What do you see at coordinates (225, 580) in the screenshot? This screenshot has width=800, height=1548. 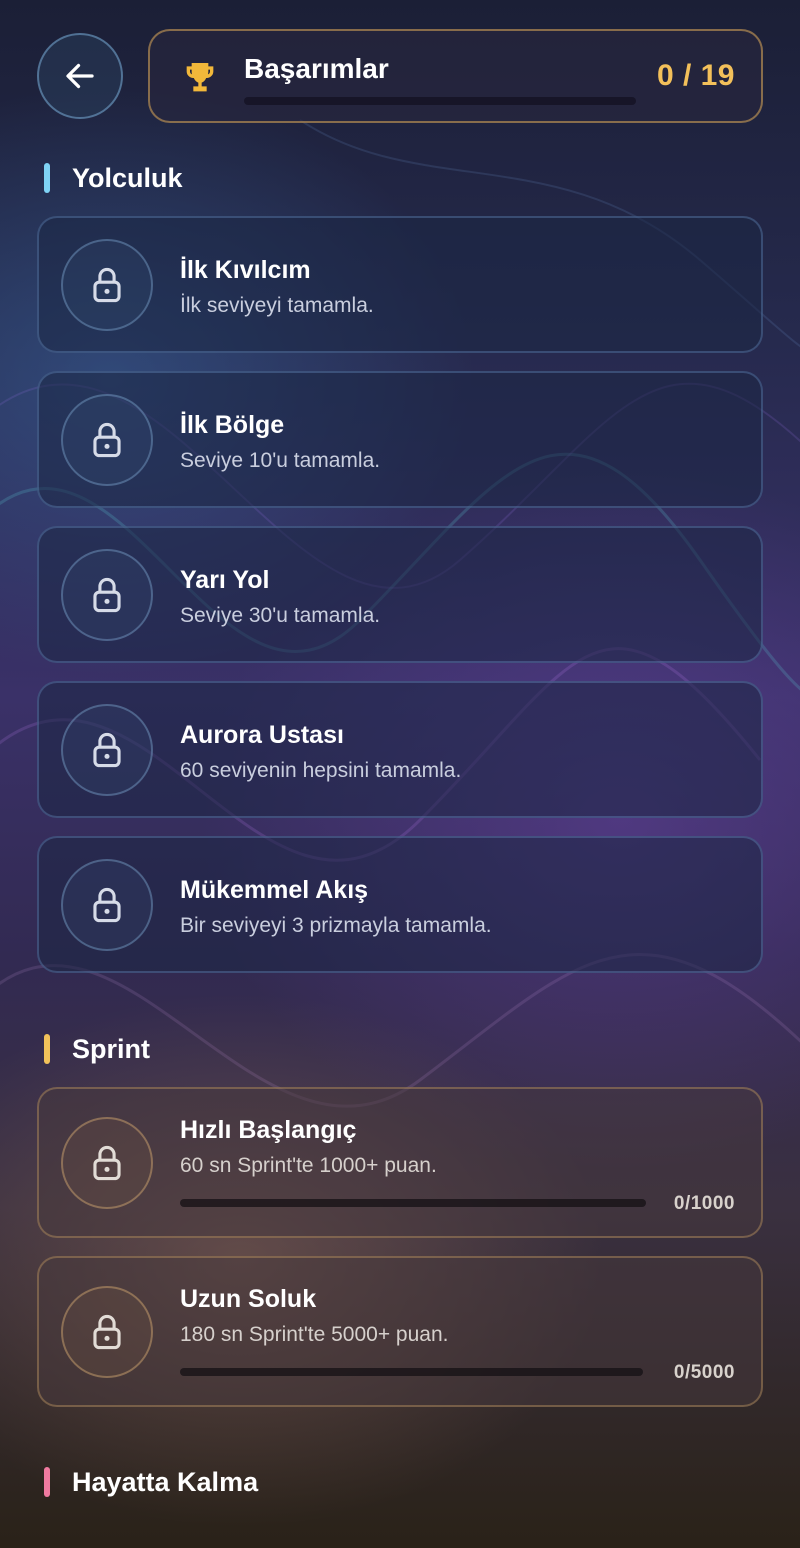 I see `achievement-title: Yarı Yol` at bounding box center [225, 580].